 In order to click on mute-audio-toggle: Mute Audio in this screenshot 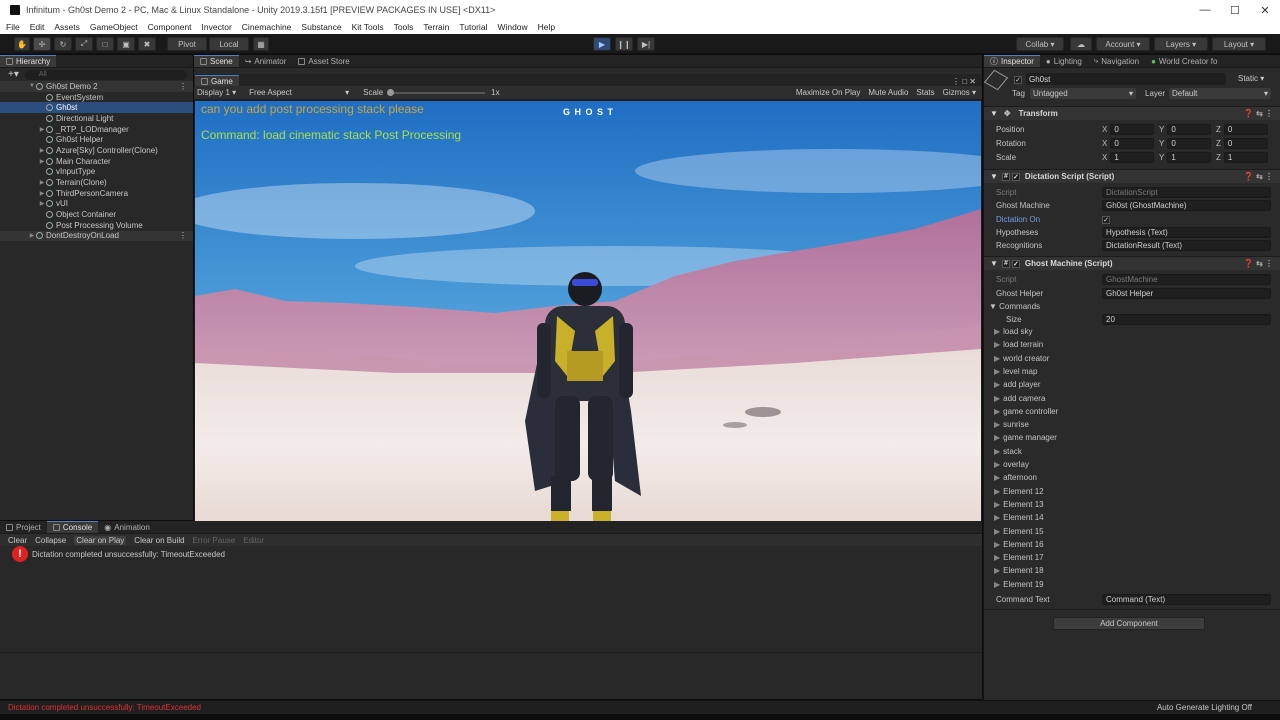, I will do `click(888, 92)`.